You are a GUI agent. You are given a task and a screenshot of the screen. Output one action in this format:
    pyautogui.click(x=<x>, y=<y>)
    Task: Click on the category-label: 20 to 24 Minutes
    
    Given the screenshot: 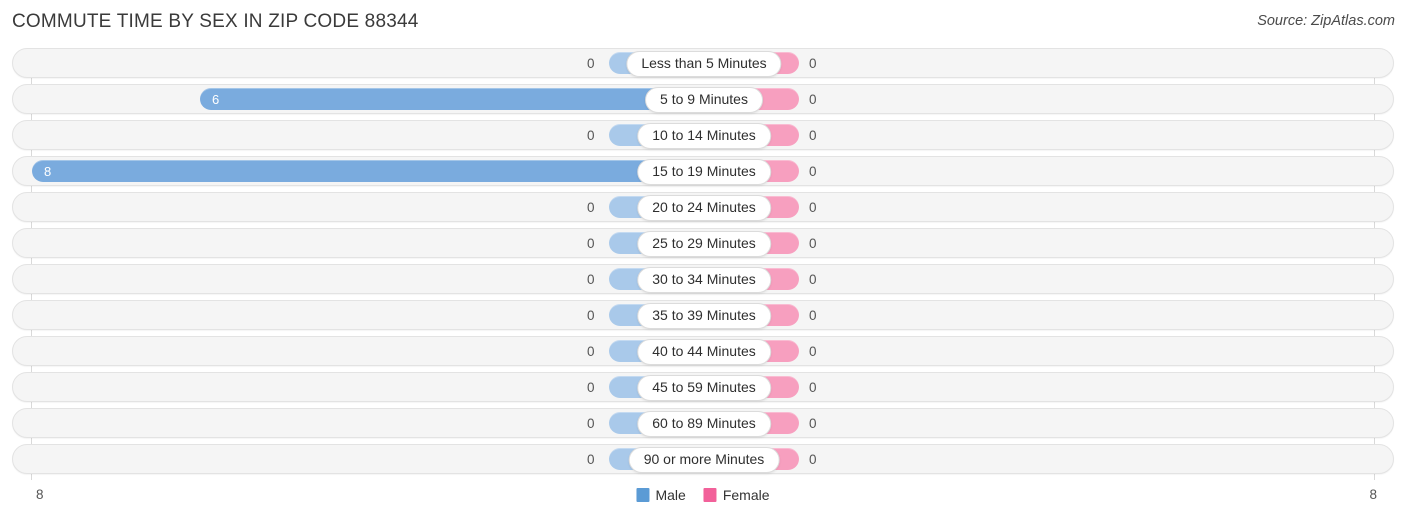 What is the action you would take?
    pyautogui.click(x=704, y=208)
    